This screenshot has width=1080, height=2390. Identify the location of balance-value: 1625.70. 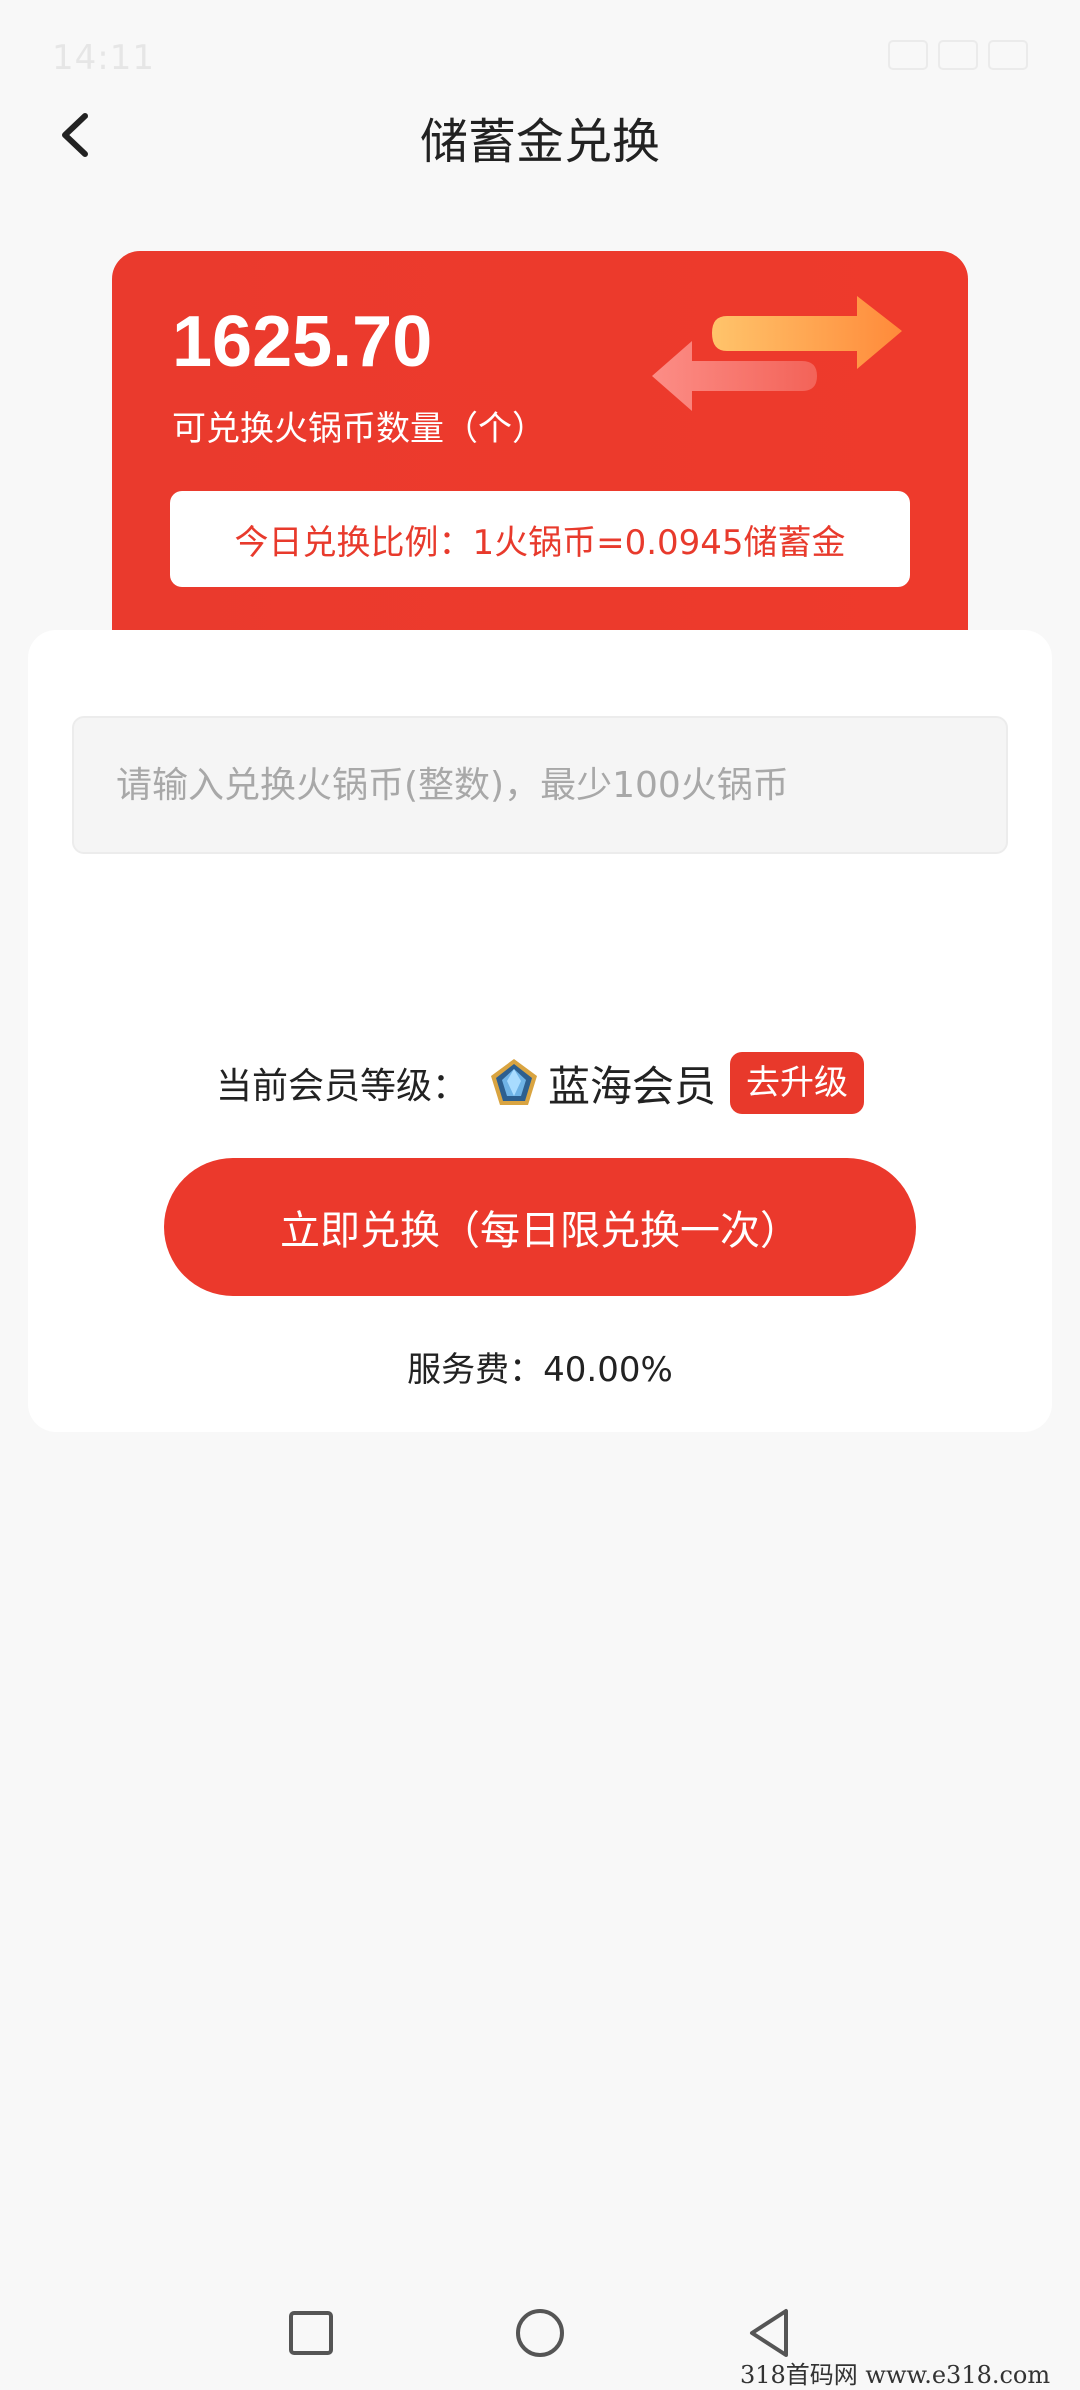
(302, 342).